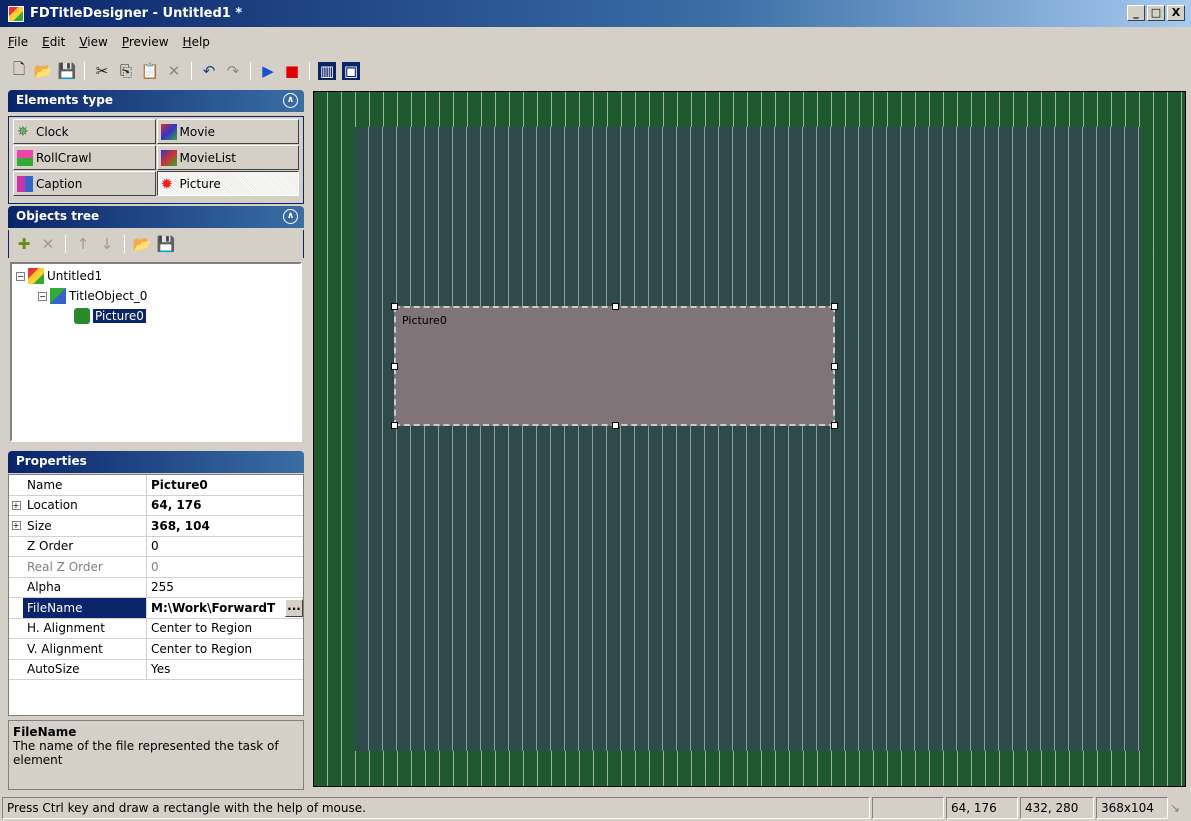  I want to click on property-value: 368, 104, so click(225, 526).